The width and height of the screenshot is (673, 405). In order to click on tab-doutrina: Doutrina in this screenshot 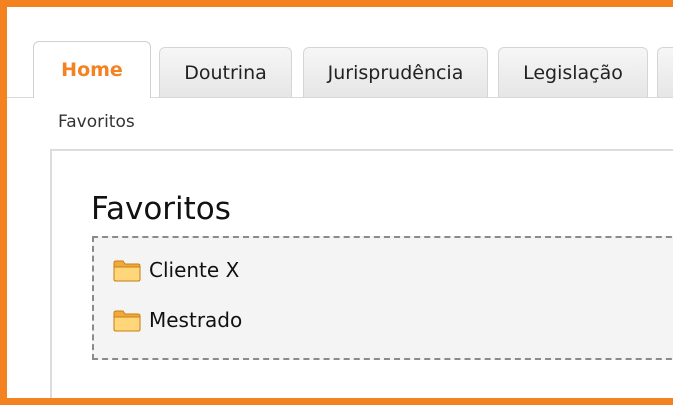, I will do `click(225, 72)`.